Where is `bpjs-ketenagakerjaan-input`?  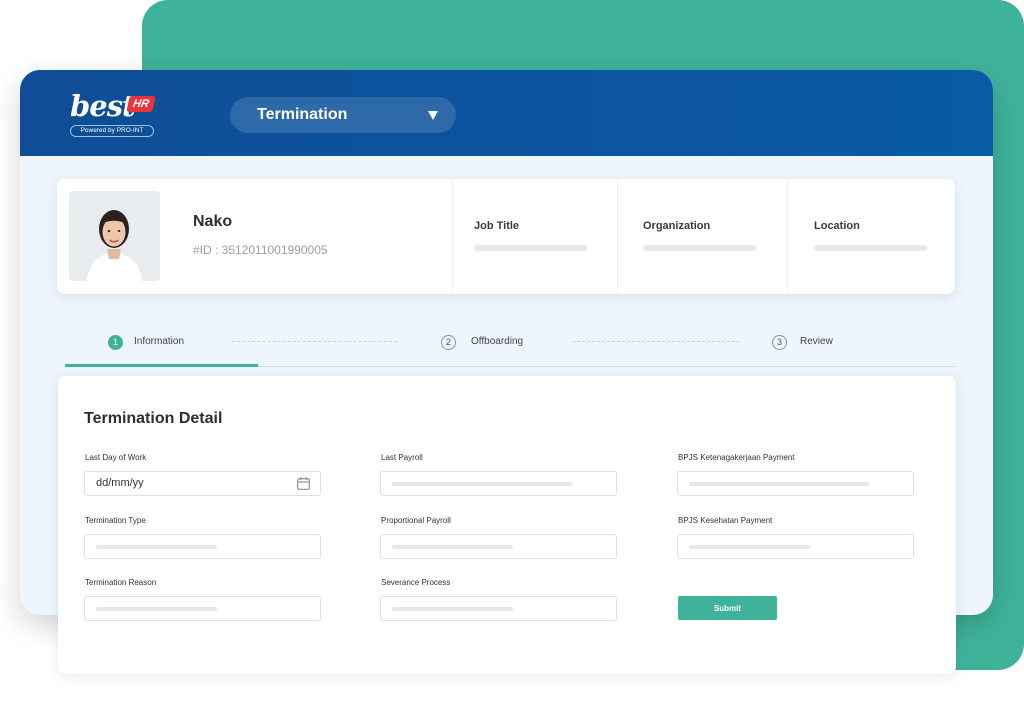 bpjs-ketenagakerjaan-input is located at coordinates (795, 483).